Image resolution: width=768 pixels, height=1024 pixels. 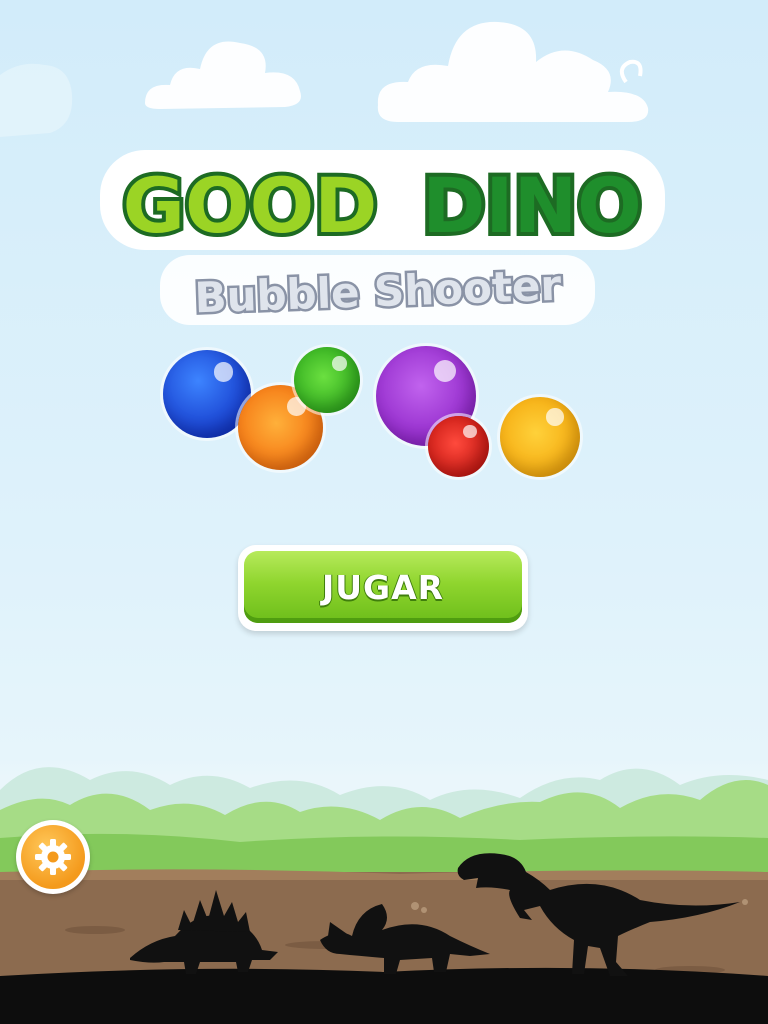 What do you see at coordinates (327, 380) in the screenshot?
I see `bubble-green` at bounding box center [327, 380].